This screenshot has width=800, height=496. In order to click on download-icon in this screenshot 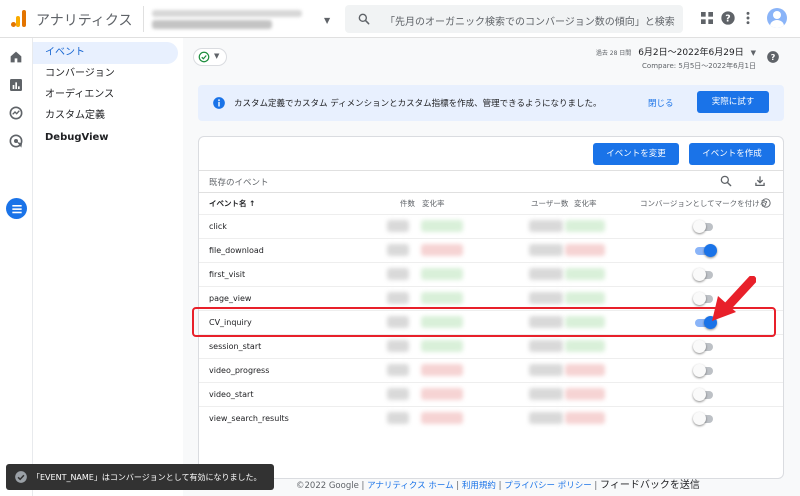, I will do `click(760, 181)`.